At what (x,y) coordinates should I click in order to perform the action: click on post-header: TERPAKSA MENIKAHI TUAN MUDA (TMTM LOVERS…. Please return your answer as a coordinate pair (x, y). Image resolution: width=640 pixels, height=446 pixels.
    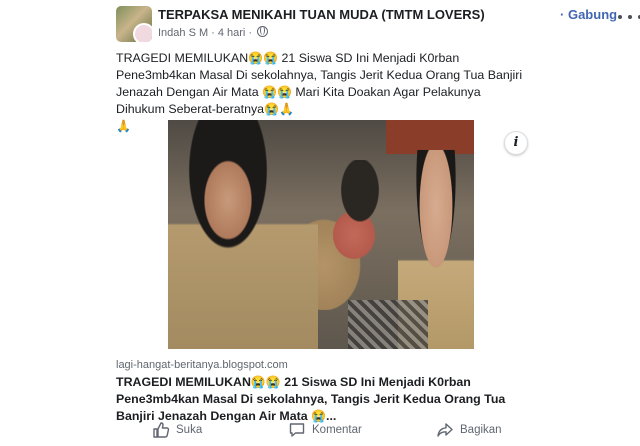
    Looking at the image, I should click on (378, 26).